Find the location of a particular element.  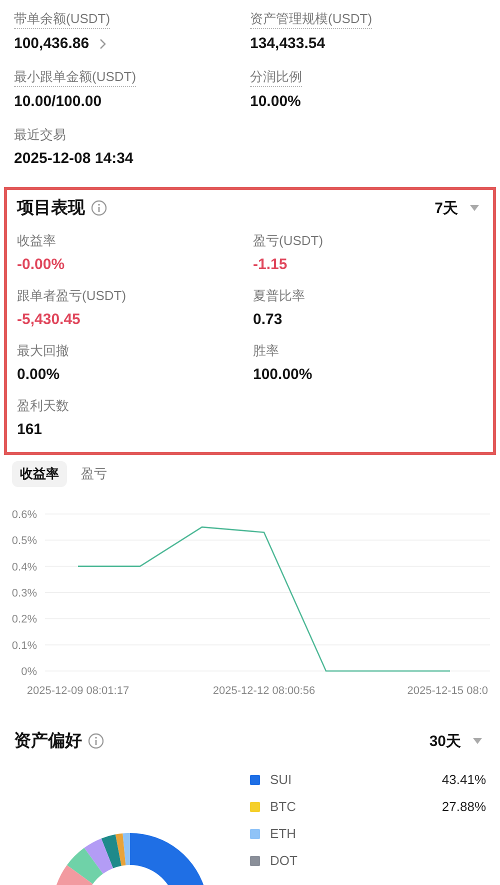

chevron-right-icon is located at coordinates (103, 44).